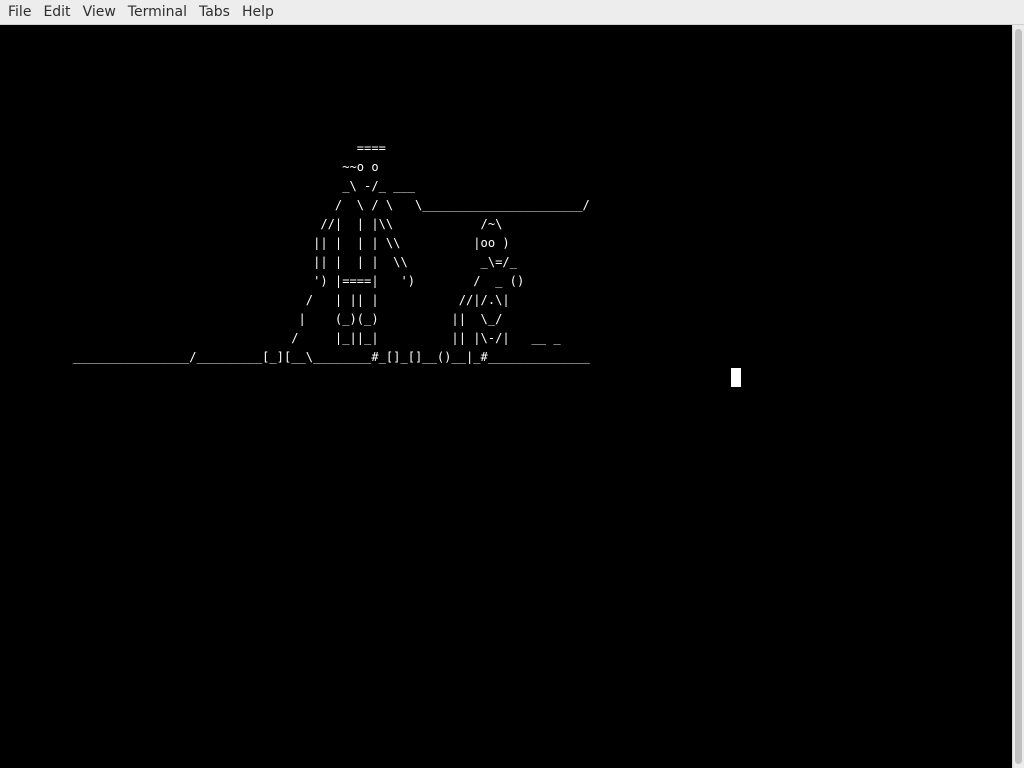 Image resolution: width=1024 pixels, height=768 pixels. Describe the element at coordinates (512, 12) in the screenshot. I see `menubar: File Edit View Terminal Tabs Help` at that location.